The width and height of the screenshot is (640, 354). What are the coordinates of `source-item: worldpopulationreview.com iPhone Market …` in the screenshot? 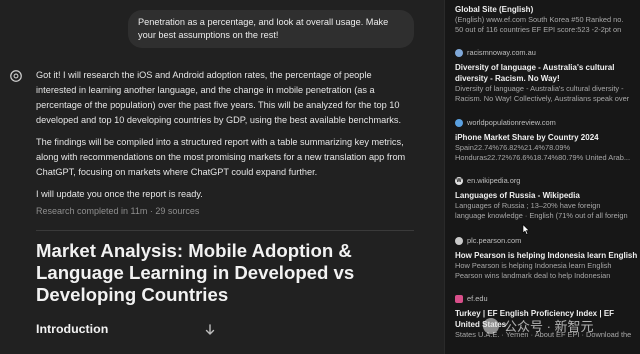 It's located at (547, 140).